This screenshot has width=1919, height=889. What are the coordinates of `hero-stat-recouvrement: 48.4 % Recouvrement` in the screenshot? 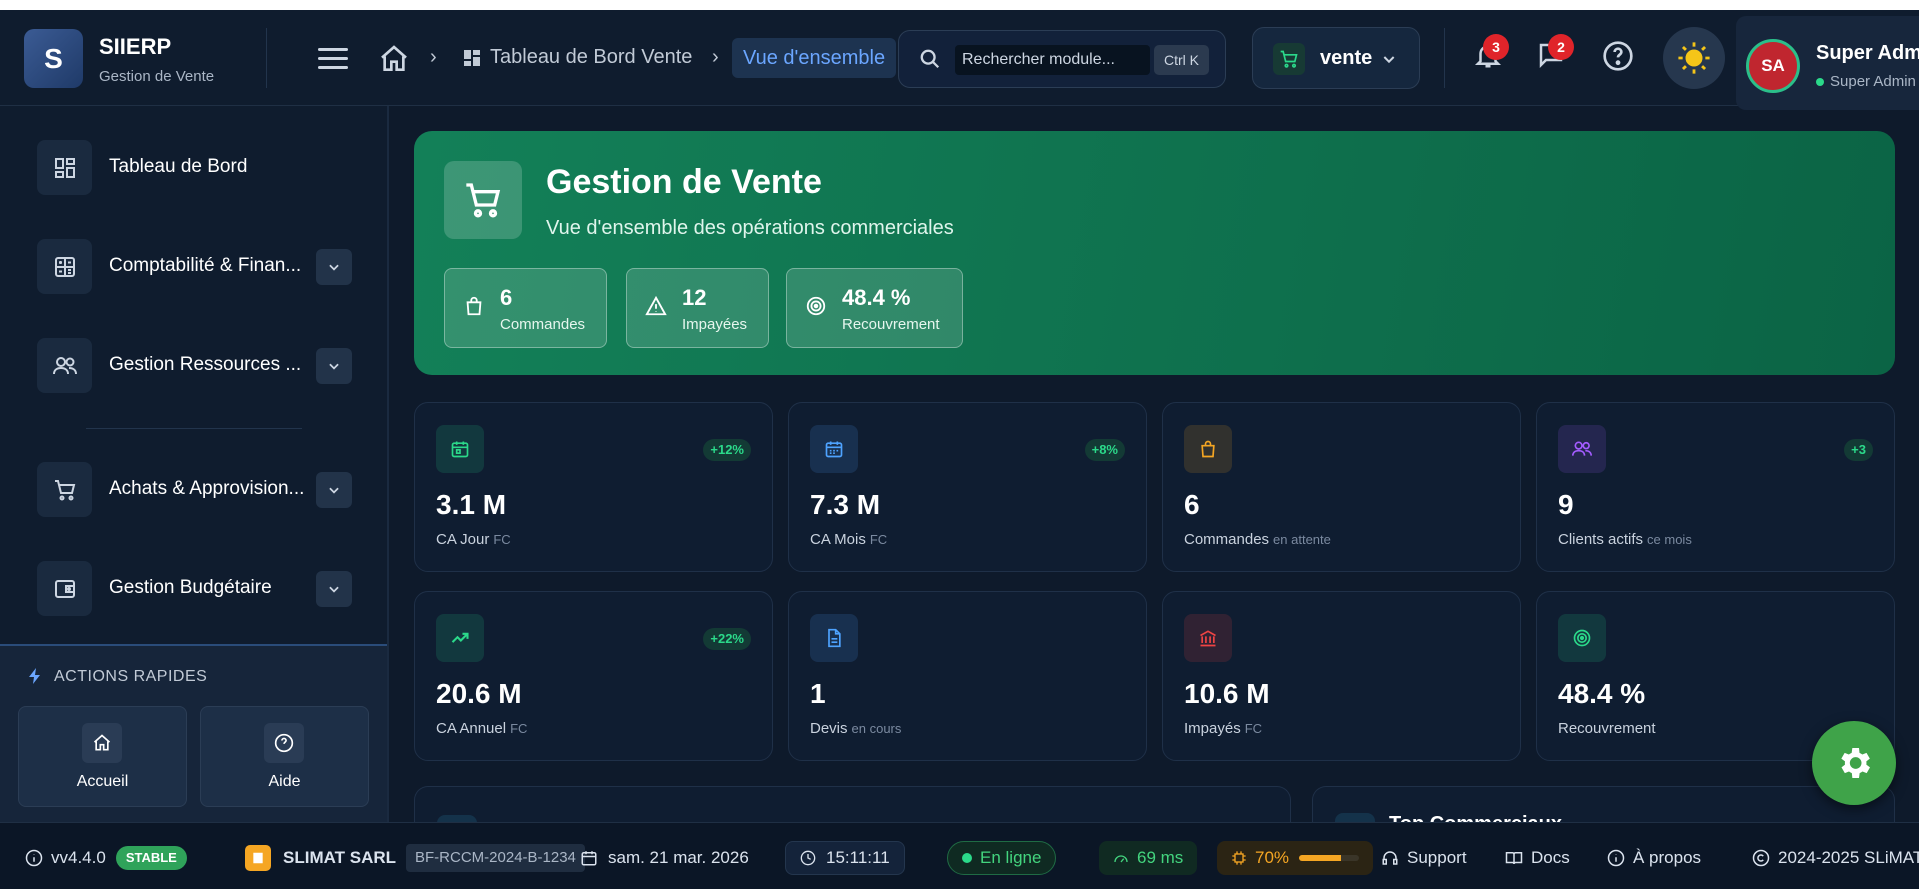 It's located at (874, 308).